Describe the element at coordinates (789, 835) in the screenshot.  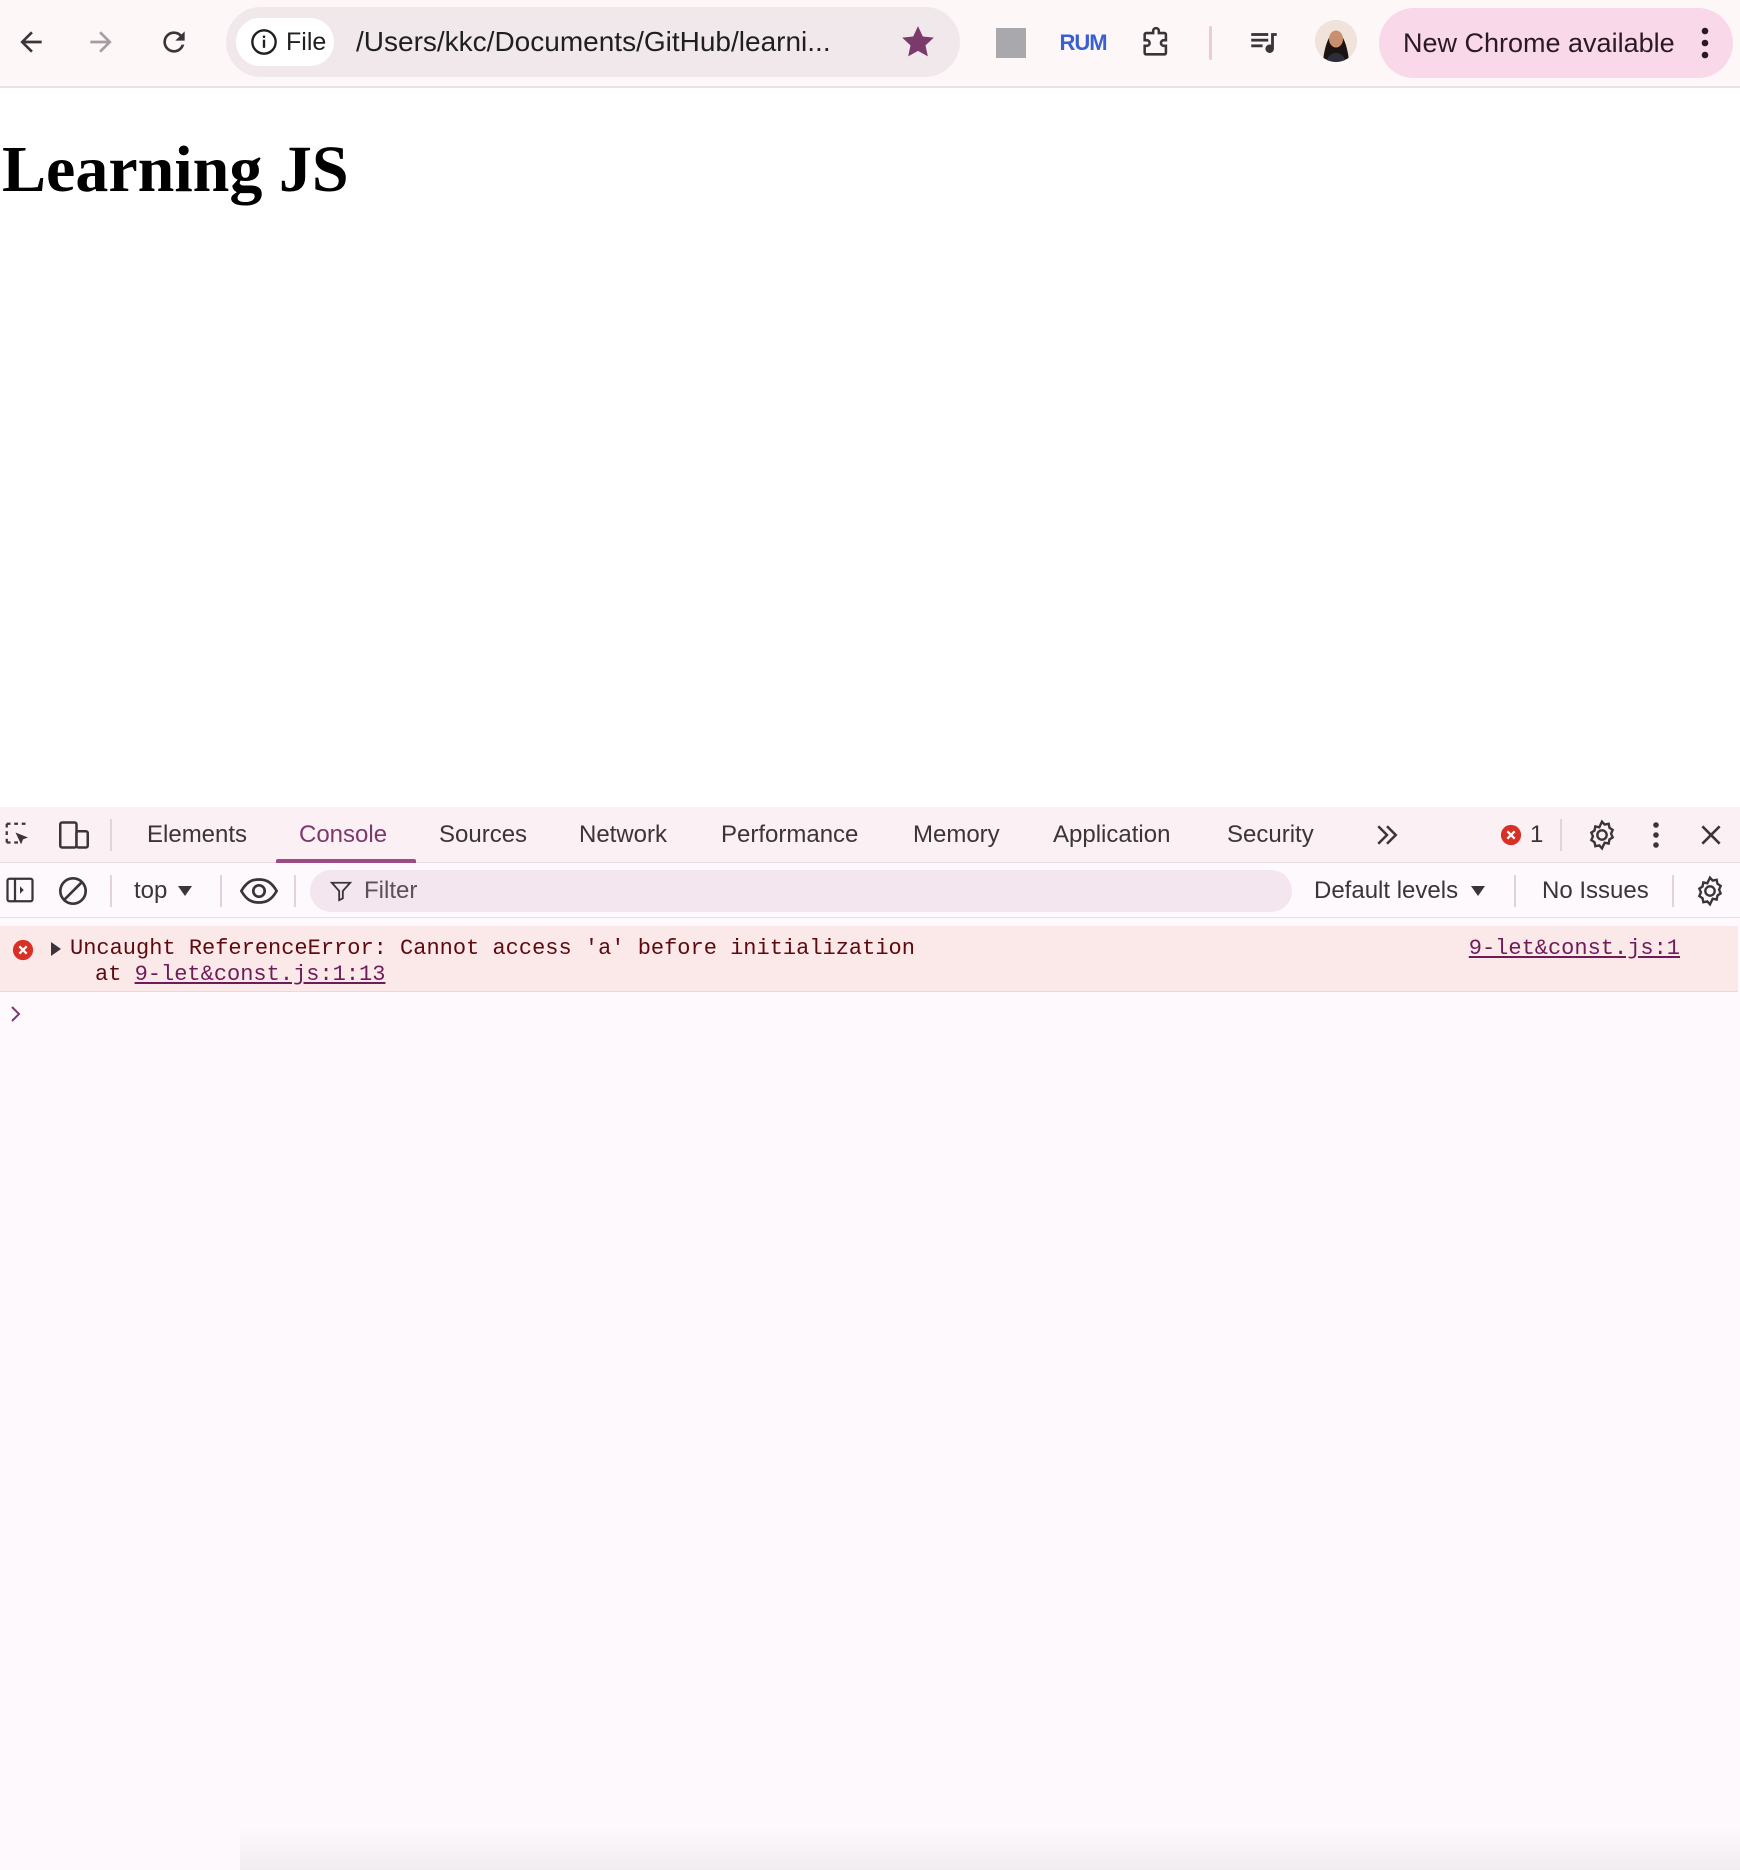
I see `tab-performance: Performance` at that location.